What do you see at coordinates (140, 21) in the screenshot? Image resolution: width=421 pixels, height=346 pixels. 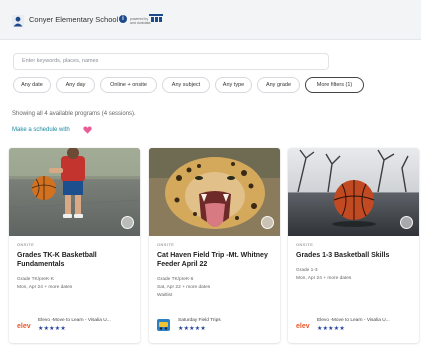 I see `powered-by-label: powered by and durkdata` at bounding box center [140, 21].